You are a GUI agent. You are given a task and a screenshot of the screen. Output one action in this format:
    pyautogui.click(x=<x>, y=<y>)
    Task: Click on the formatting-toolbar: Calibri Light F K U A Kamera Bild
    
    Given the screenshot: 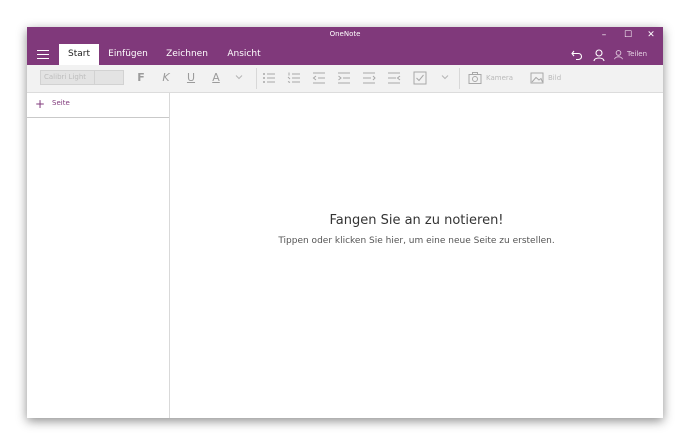 What is the action you would take?
    pyautogui.click(x=345, y=79)
    